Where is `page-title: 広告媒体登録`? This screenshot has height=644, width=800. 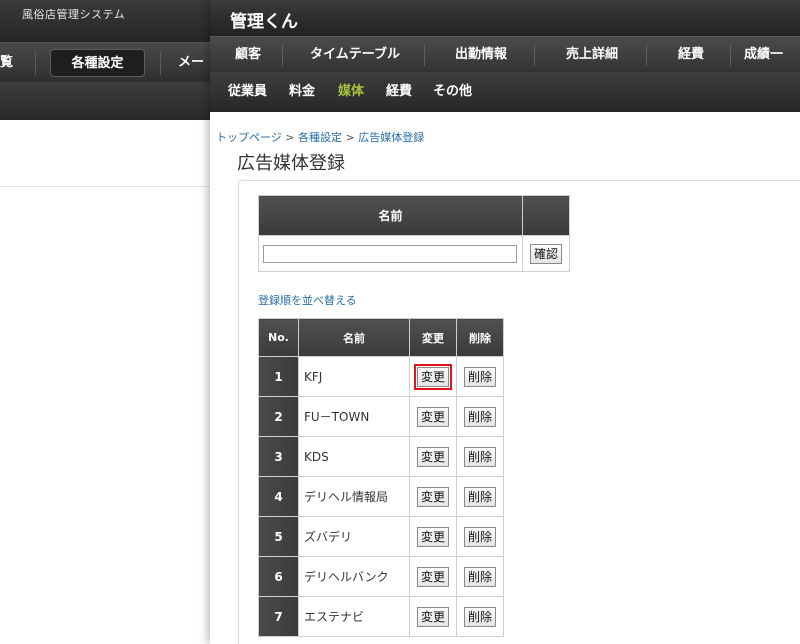 page-title: 広告媒体登録 is located at coordinates (291, 163).